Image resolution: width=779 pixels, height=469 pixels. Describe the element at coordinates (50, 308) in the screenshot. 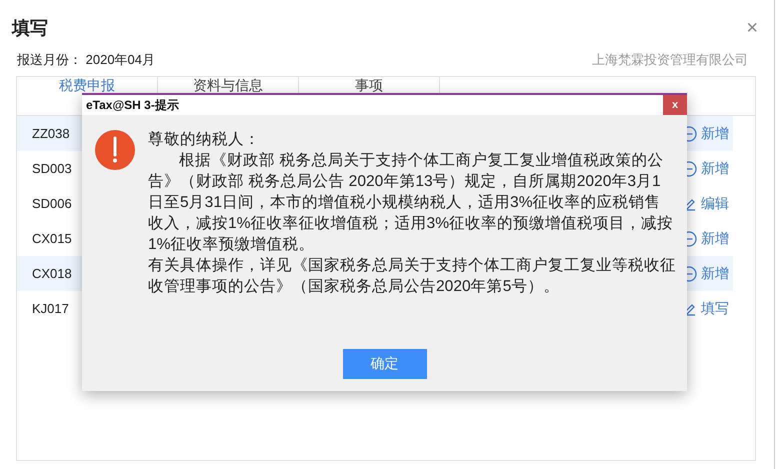

I see `row-code: KJ017` at that location.